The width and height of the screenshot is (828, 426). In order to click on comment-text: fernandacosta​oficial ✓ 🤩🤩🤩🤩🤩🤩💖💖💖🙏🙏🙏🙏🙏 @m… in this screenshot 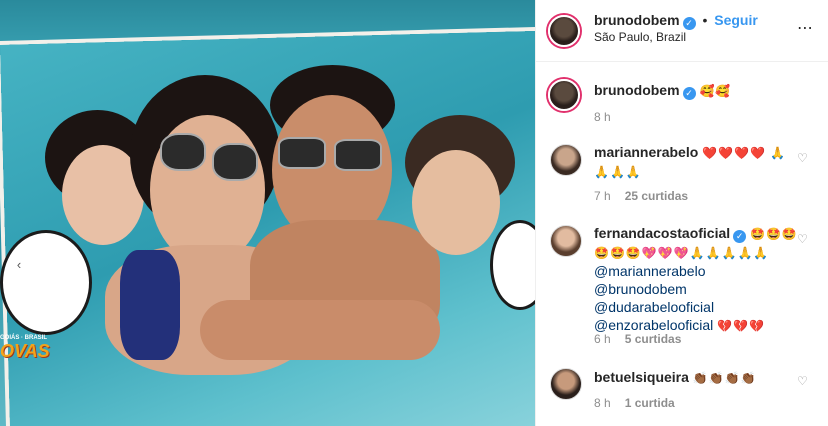, I will do `click(696, 279)`.